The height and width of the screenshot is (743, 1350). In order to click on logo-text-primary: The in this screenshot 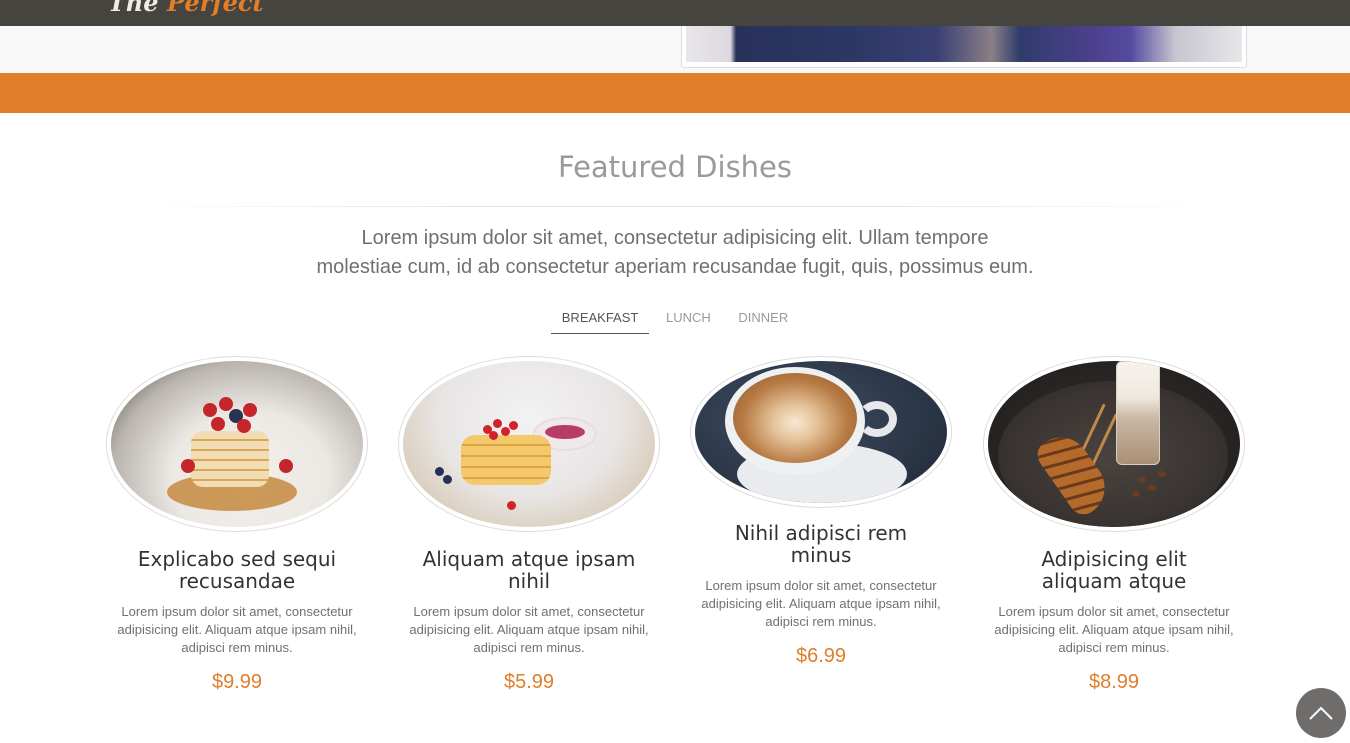, I will do `click(137, 8)`.